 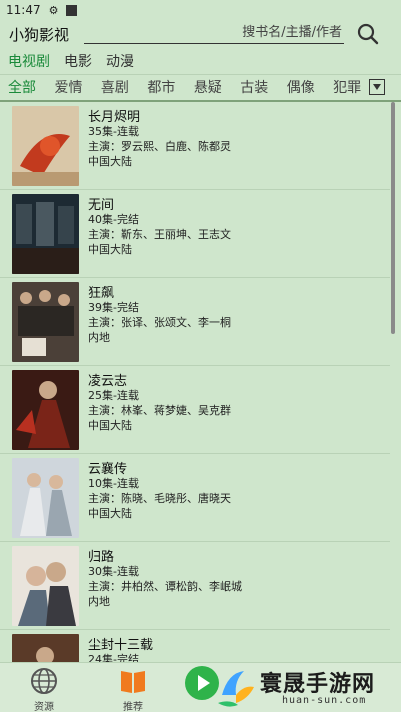 I want to click on show-cast: 主演：罗云熙、白鹿、陈都灵, so click(x=159, y=146).